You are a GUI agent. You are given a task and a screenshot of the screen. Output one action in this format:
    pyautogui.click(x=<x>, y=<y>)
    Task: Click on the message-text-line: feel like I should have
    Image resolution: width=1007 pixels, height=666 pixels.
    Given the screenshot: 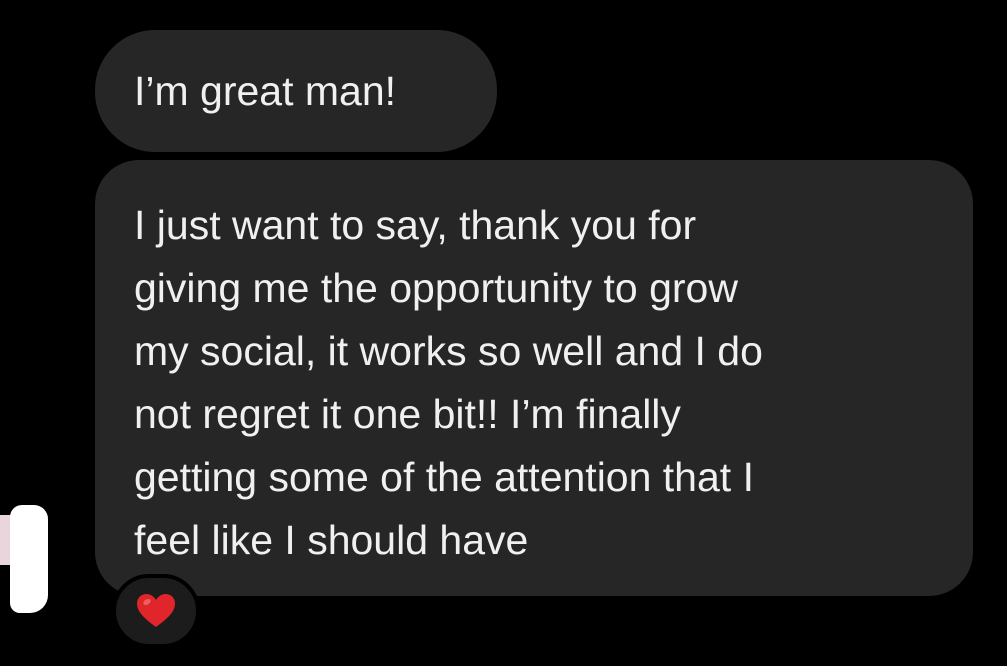 What is the action you would take?
    pyautogui.click(x=331, y=540)
    